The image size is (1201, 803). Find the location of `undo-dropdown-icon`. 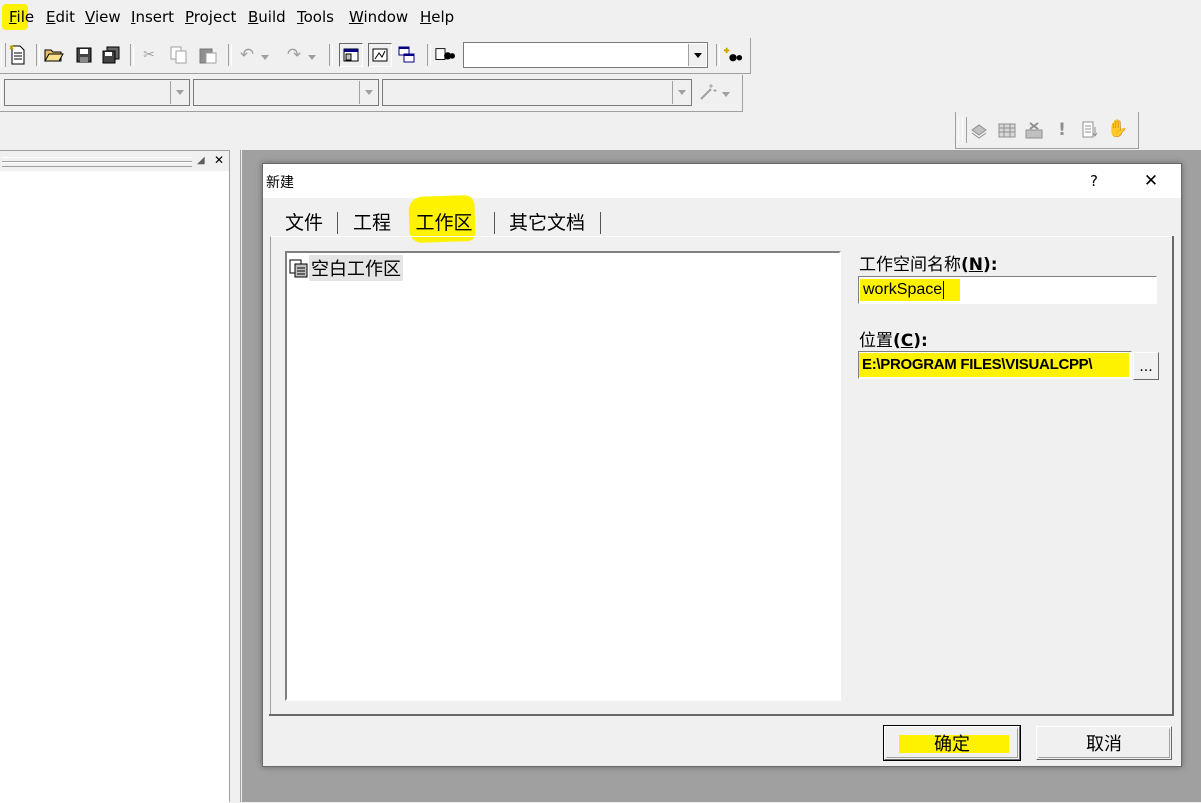

undo-dropdown-icon is located at coordinates (265, 57).